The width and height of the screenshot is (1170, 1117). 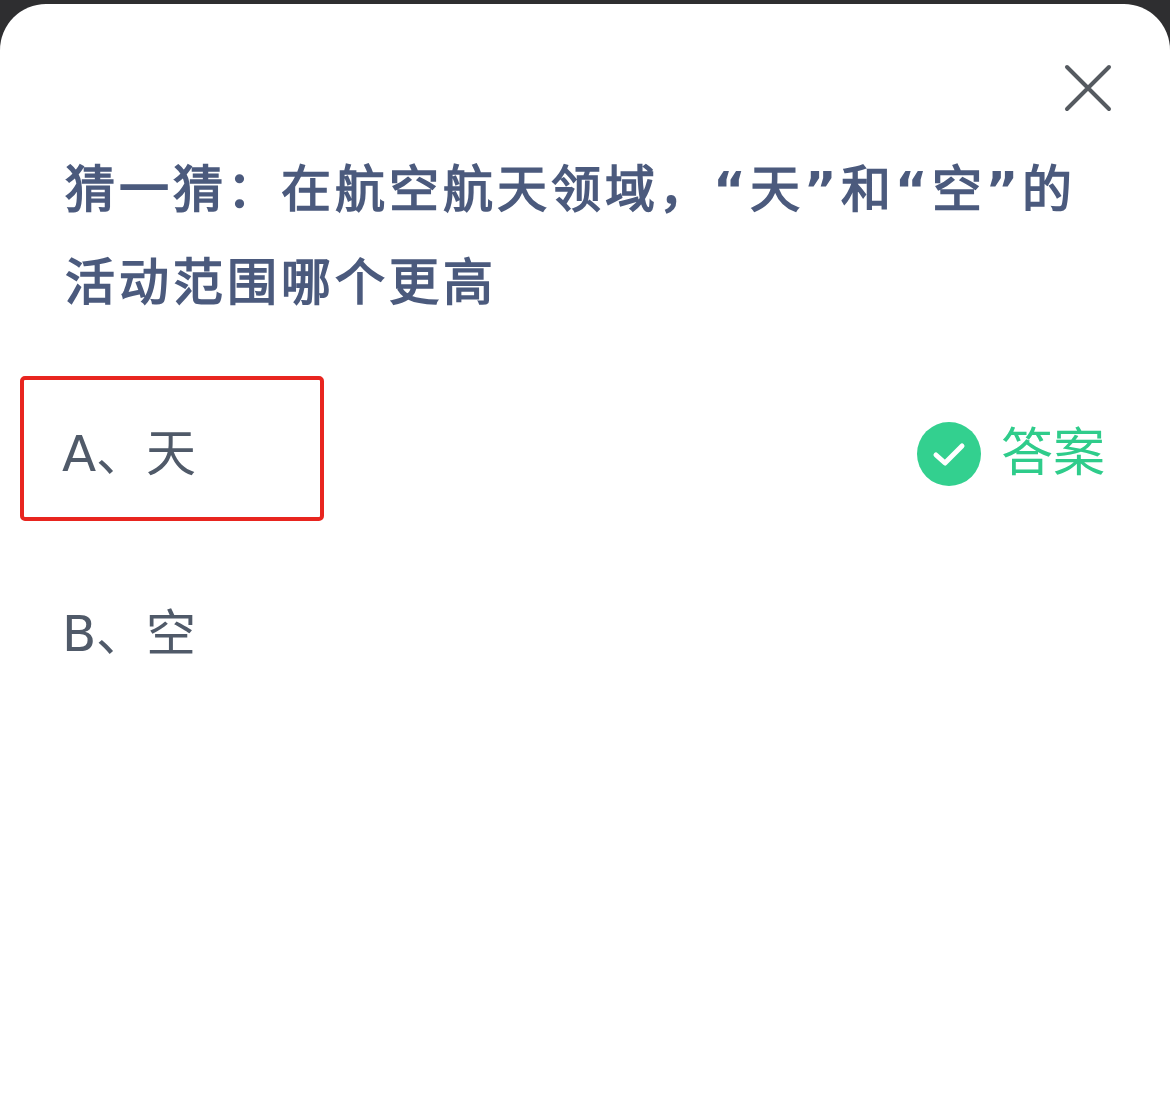 I want to click on close-button, so click(x=1088, y=88).